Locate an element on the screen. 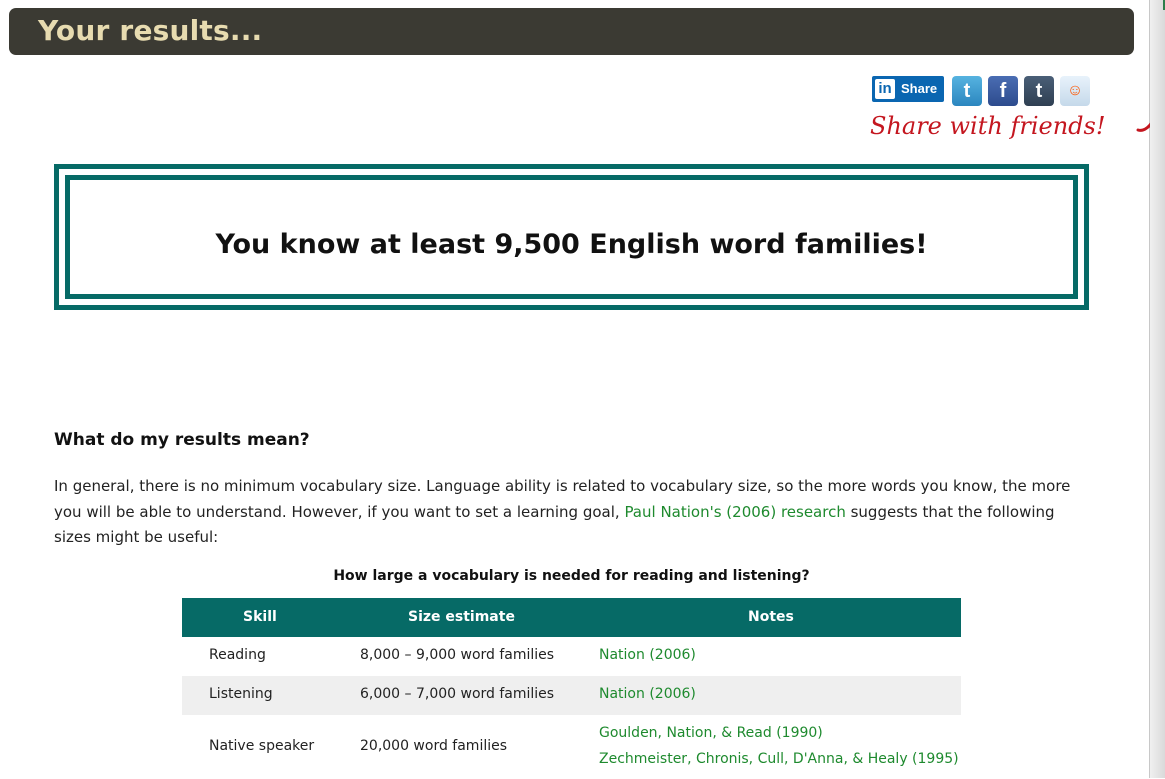 The width and height of the screenshot is (1165, 779). reference-link: Goulden, Nation, & Read (1990) is located at coordinates (711, 733).